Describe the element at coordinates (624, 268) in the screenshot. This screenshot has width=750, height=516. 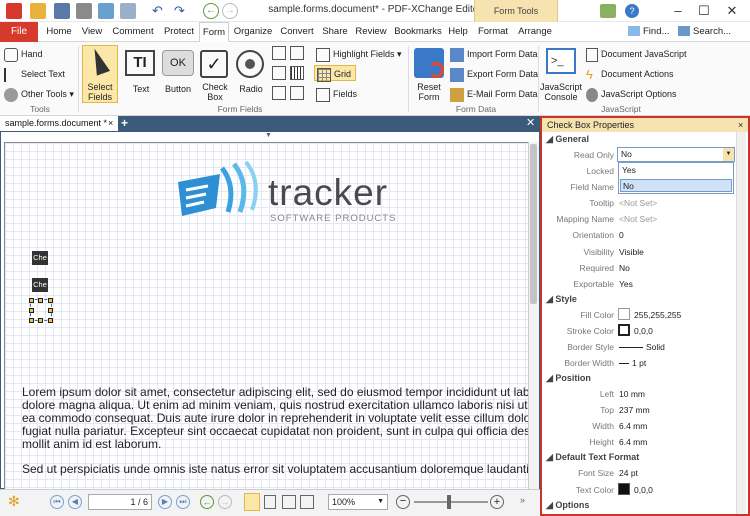
I see `required-value: No` at that location.